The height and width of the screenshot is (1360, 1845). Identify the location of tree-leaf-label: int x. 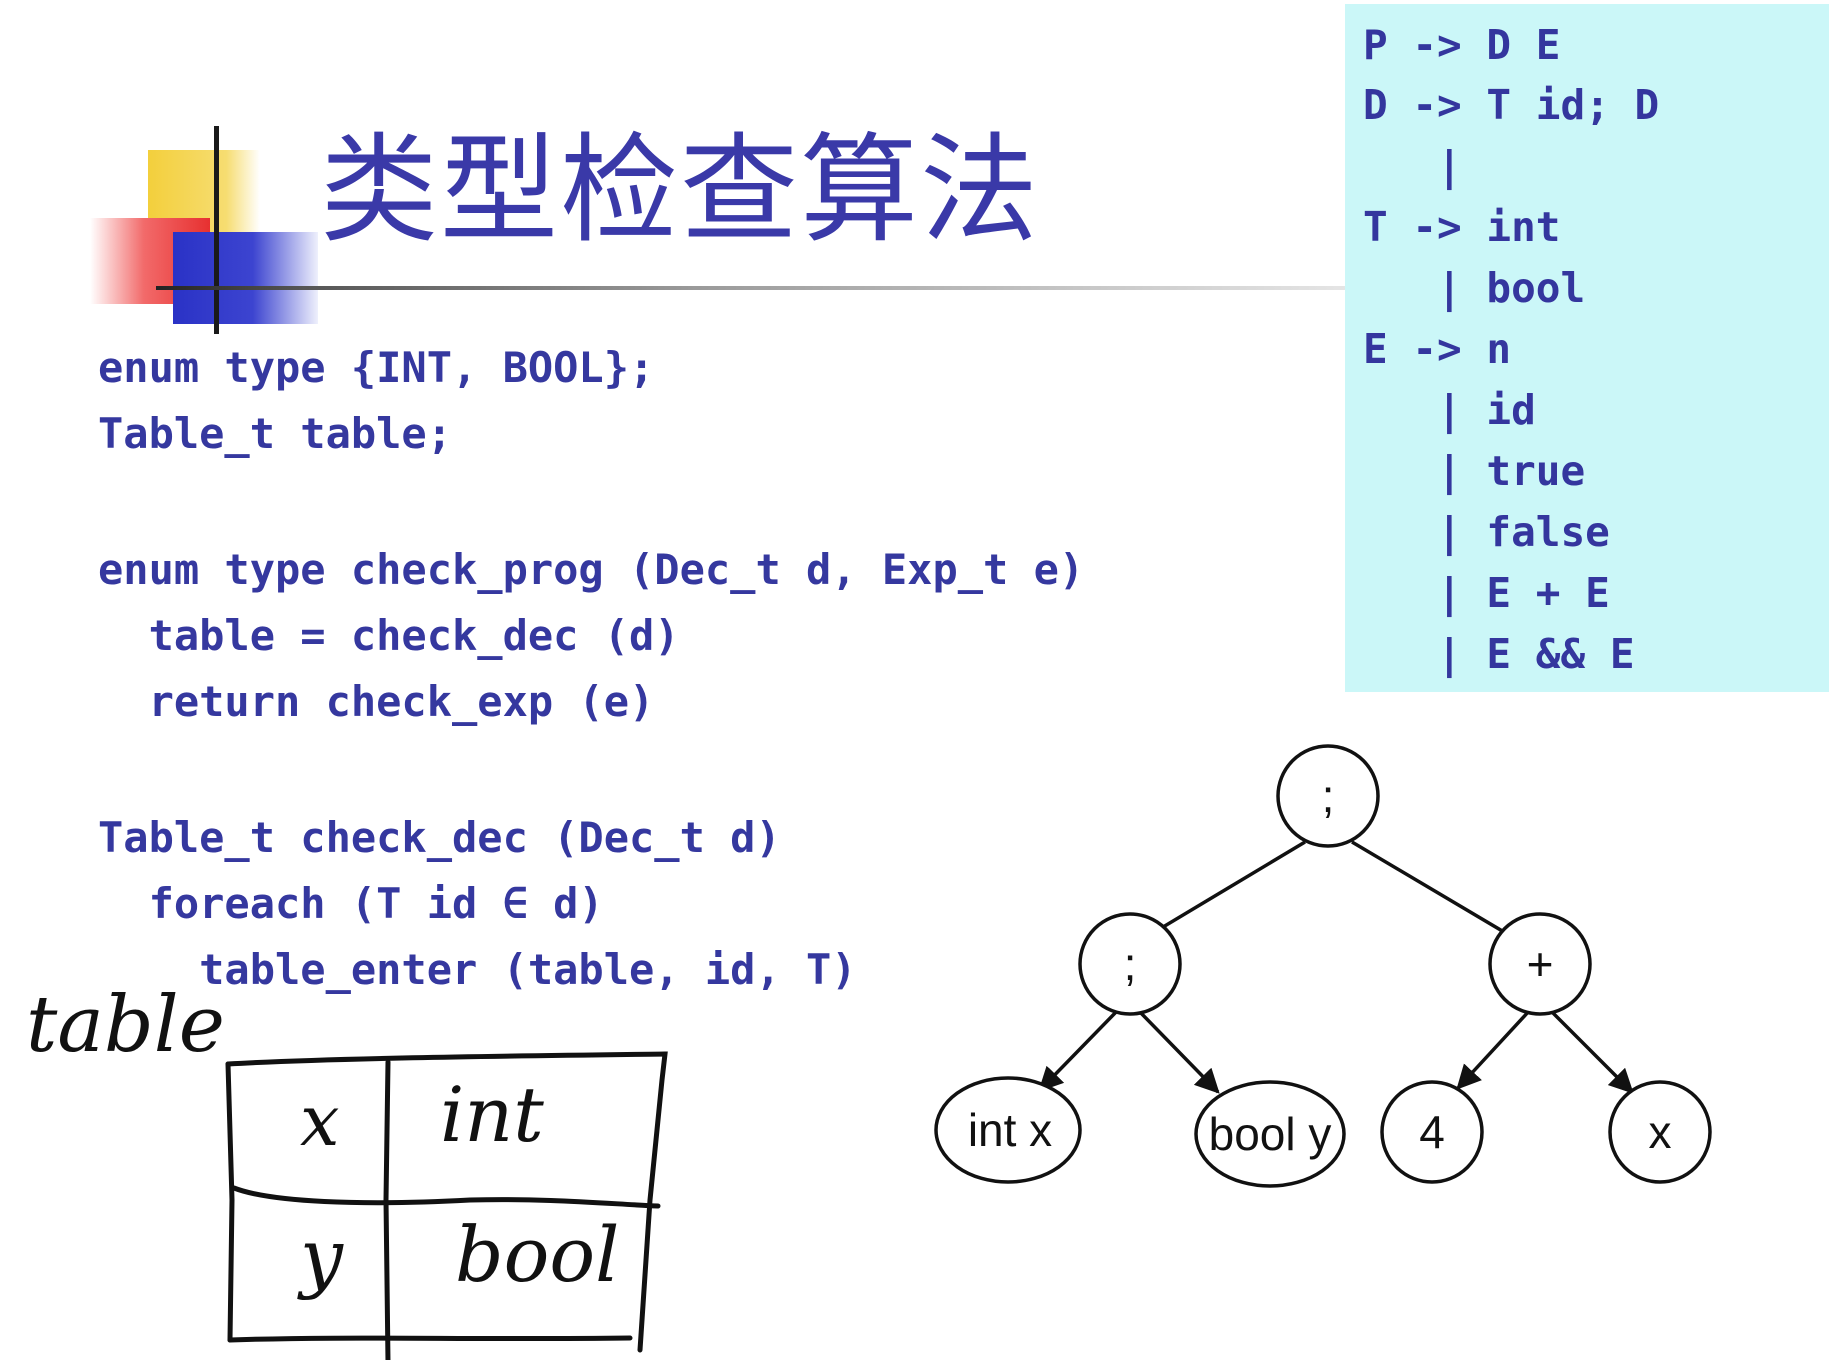
(1010, 1130).